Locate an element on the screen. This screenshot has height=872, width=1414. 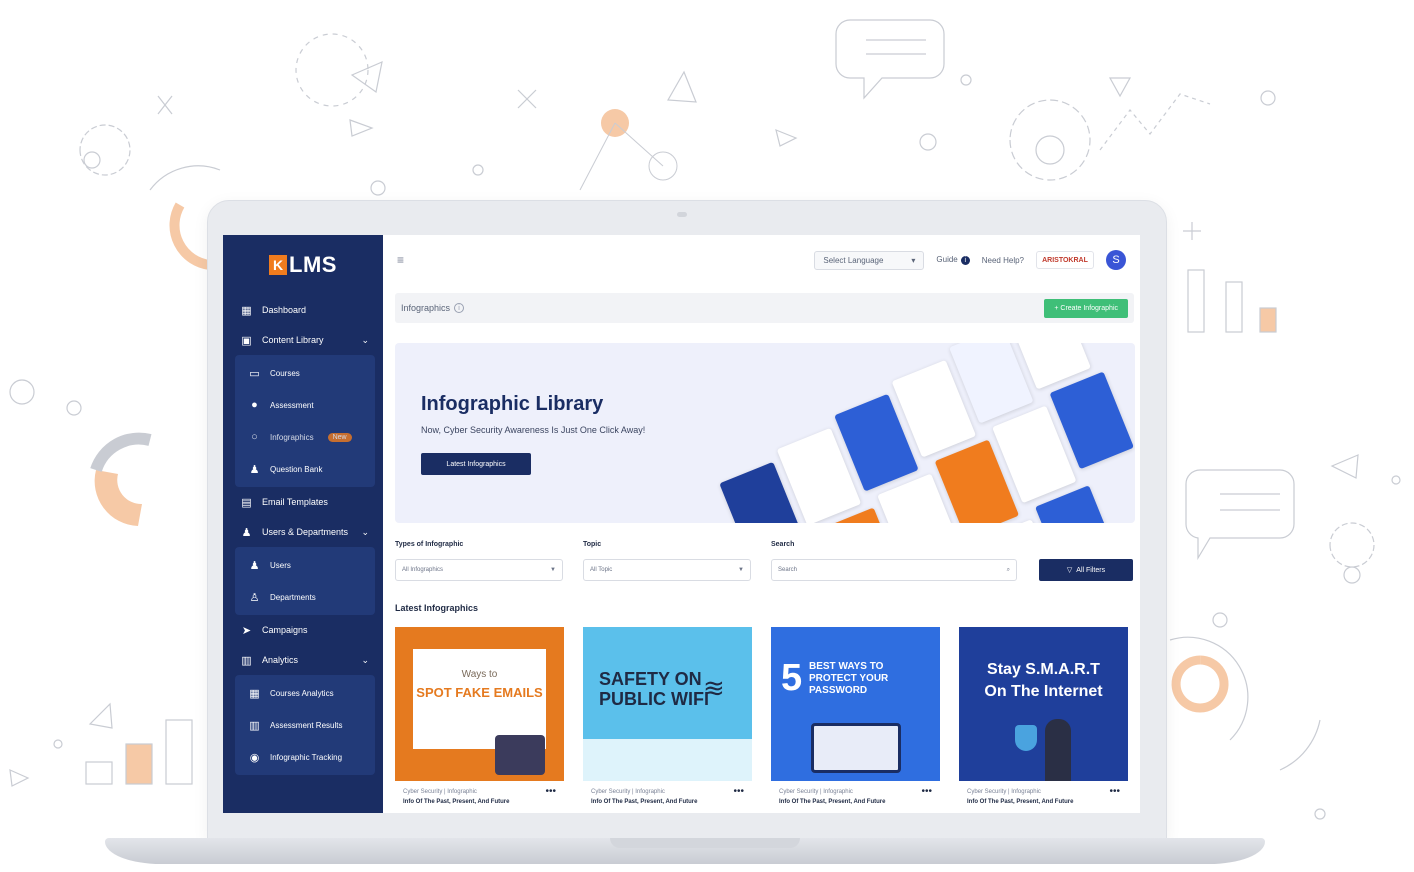
sidebar-item-assessment: ● Assessment is located at coordinates (305, 405).